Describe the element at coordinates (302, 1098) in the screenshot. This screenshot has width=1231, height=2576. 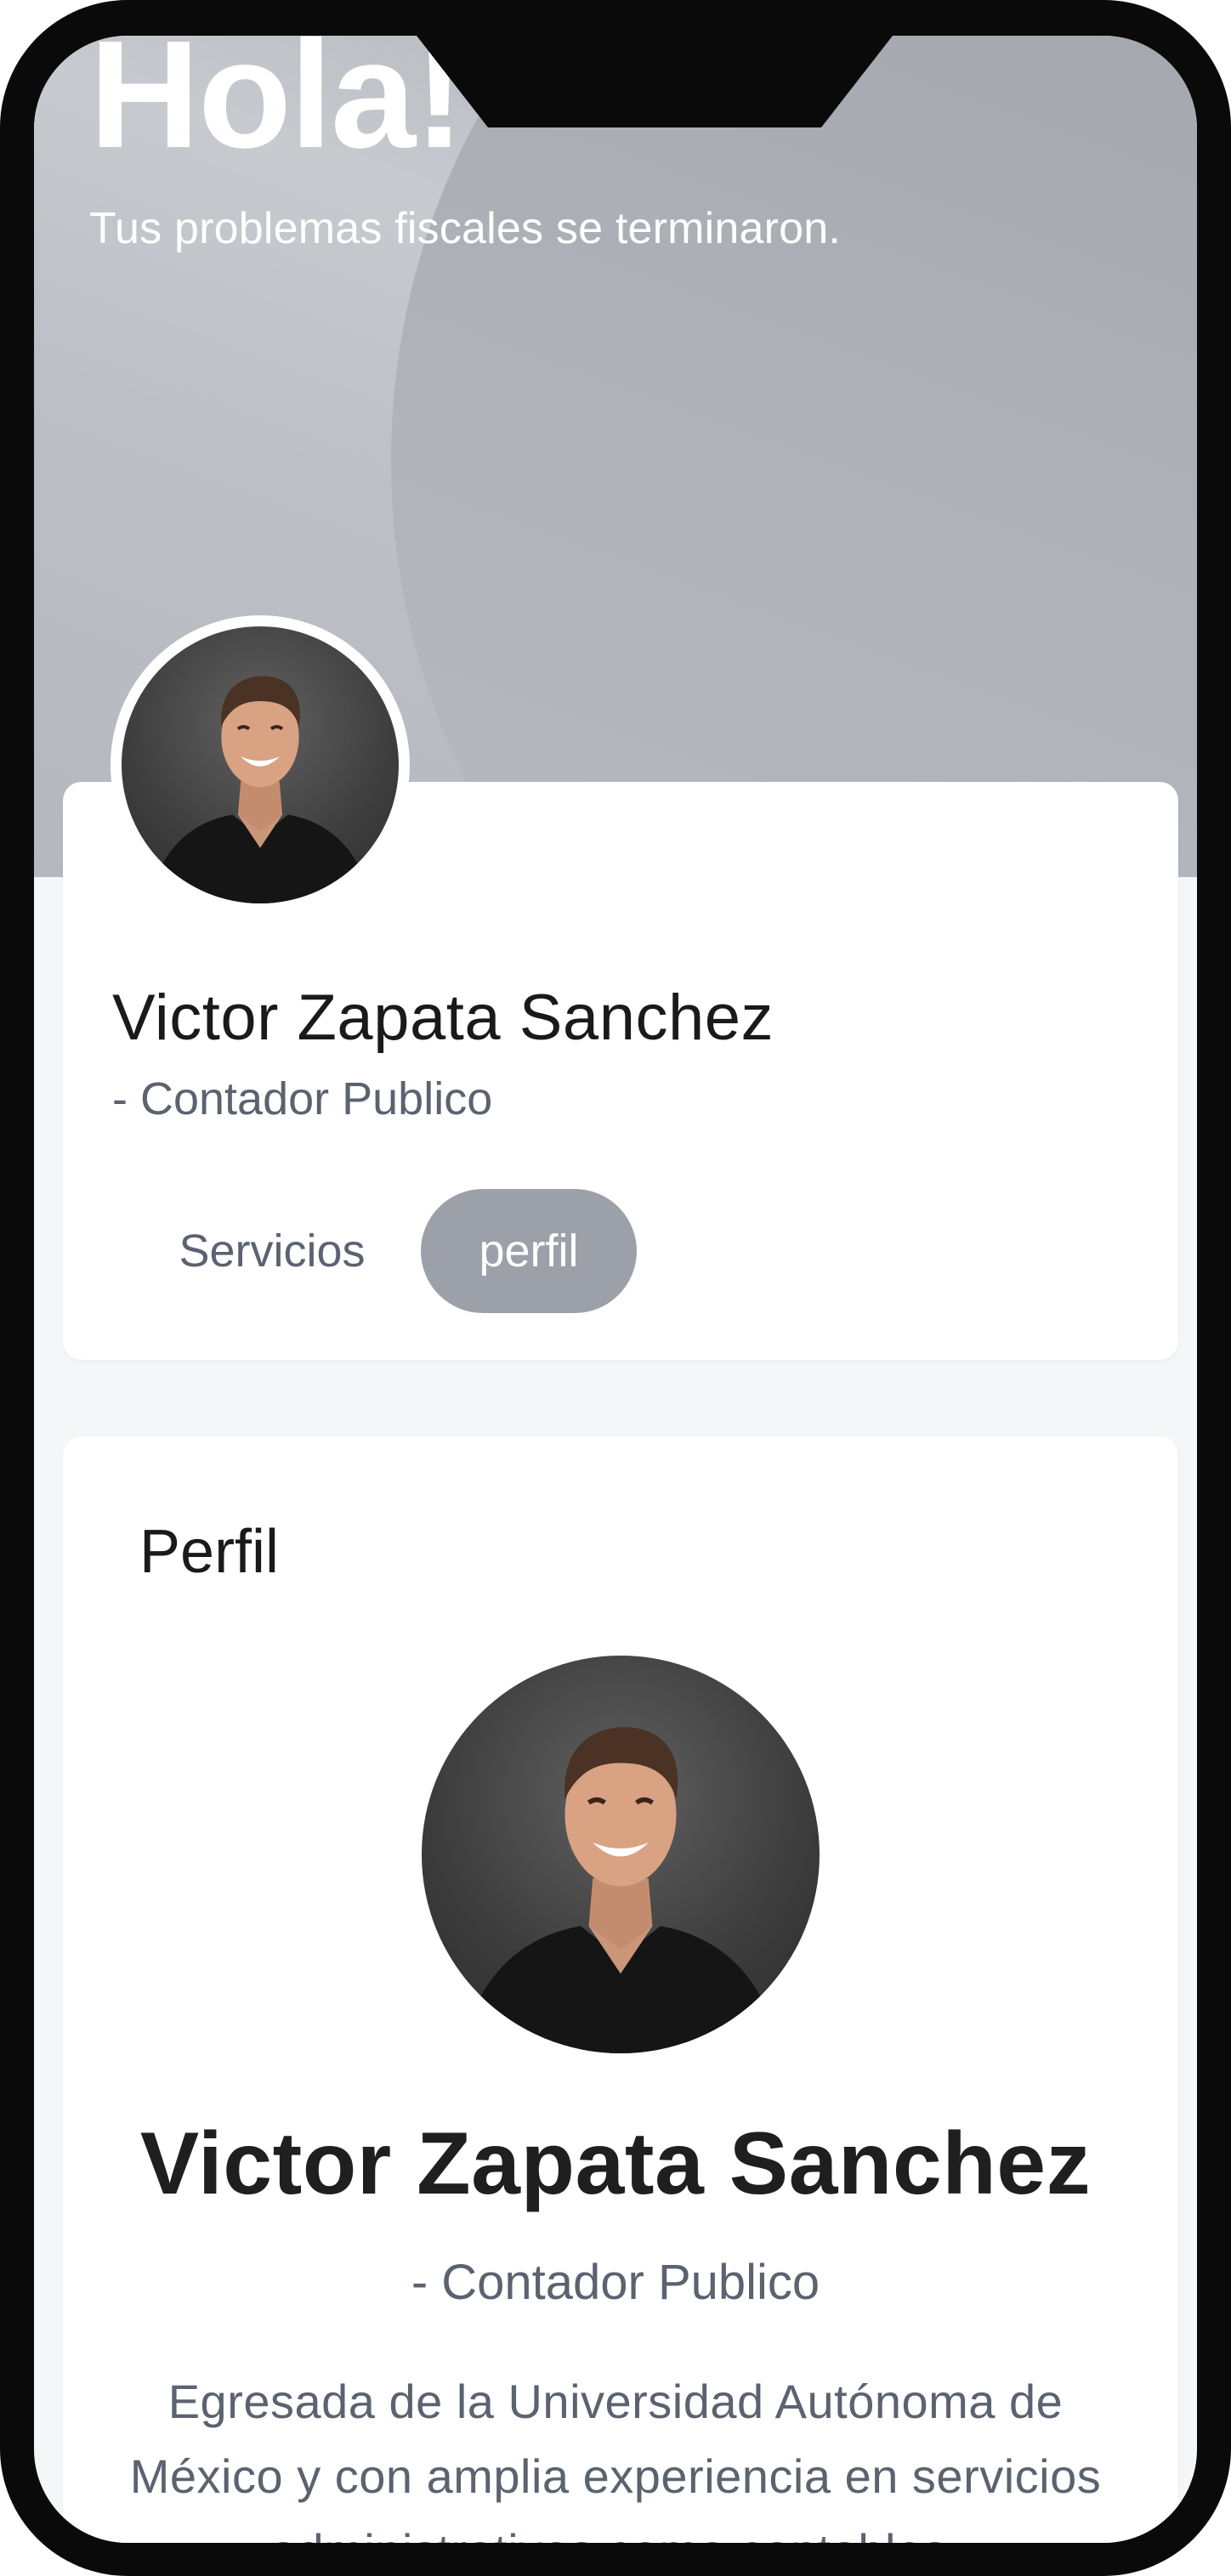
I see `profile-role: - Contador Publico` at that location.